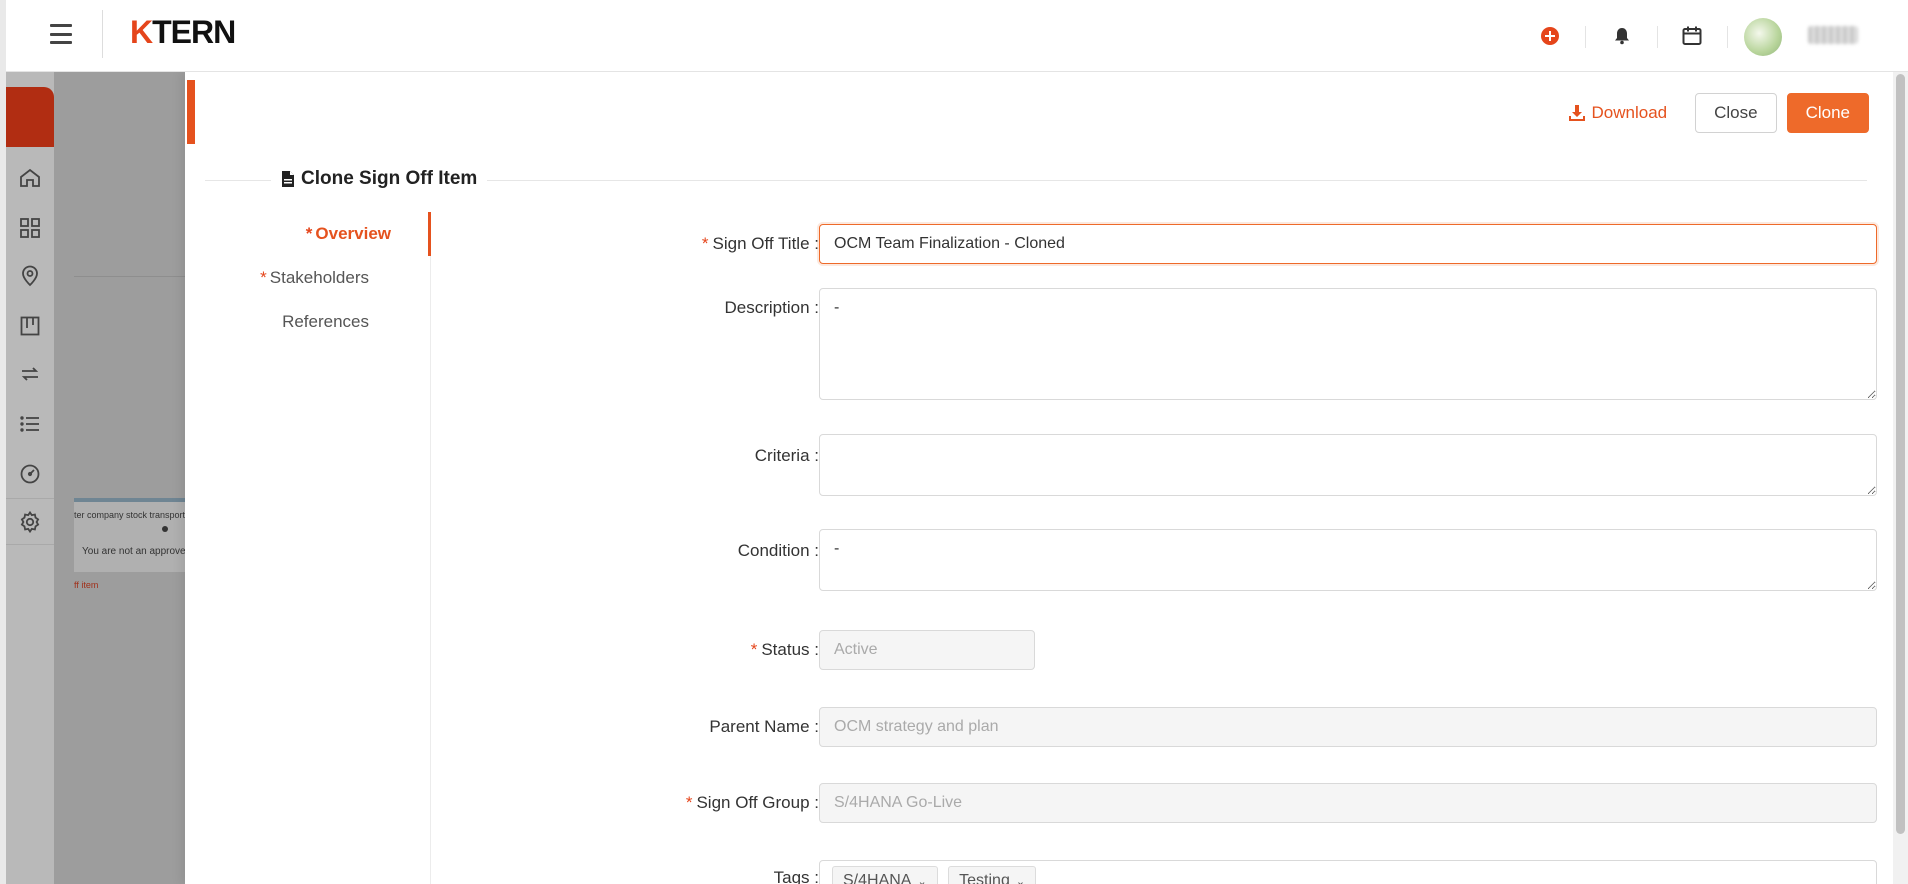  What do you see at coordinates (957, 36) in the screenshot?
I see `top-header: KTERN` at bounding box center [957, 36].